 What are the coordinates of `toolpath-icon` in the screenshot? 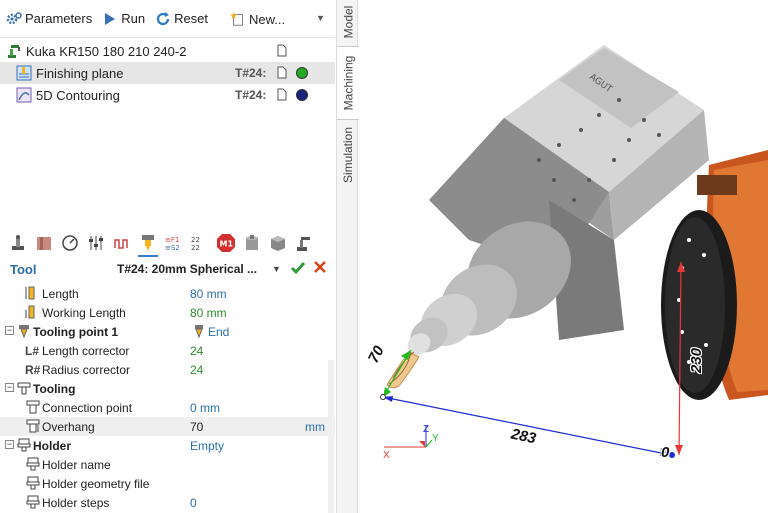 It's located at (121, 244).